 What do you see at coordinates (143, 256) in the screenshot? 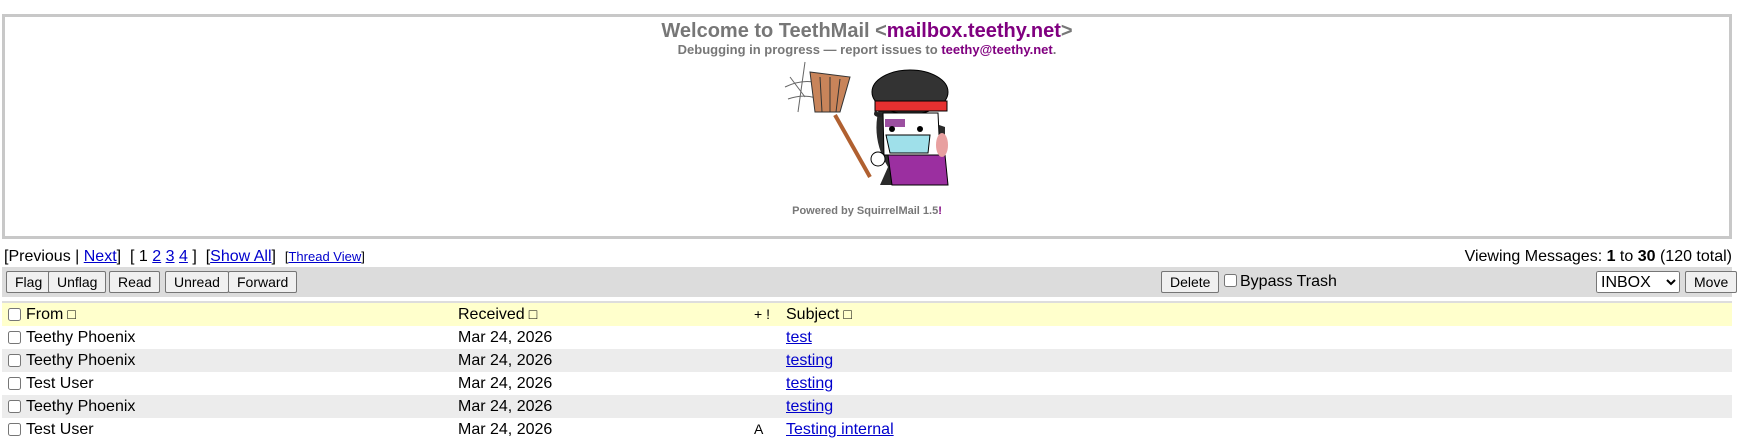
I see `current-page: 1` at bounding box center [143, 256].